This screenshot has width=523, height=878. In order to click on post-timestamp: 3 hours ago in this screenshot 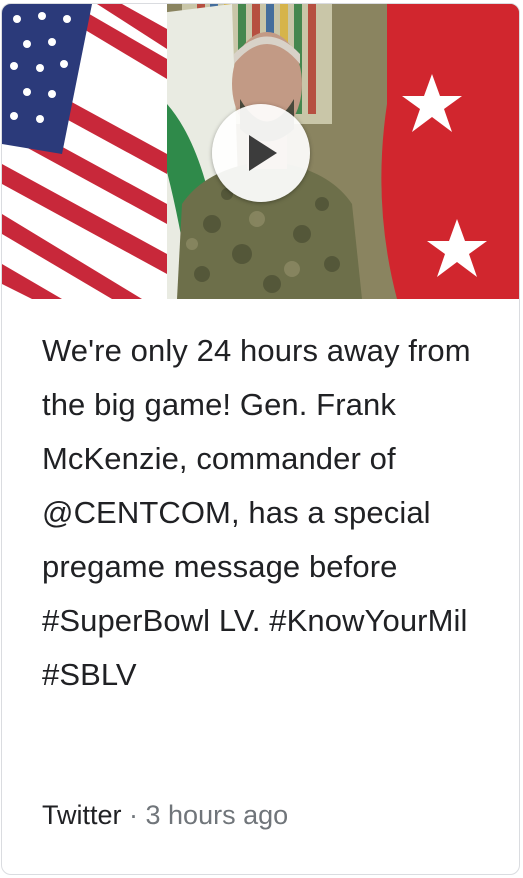, I will do `click(217, 815)`.